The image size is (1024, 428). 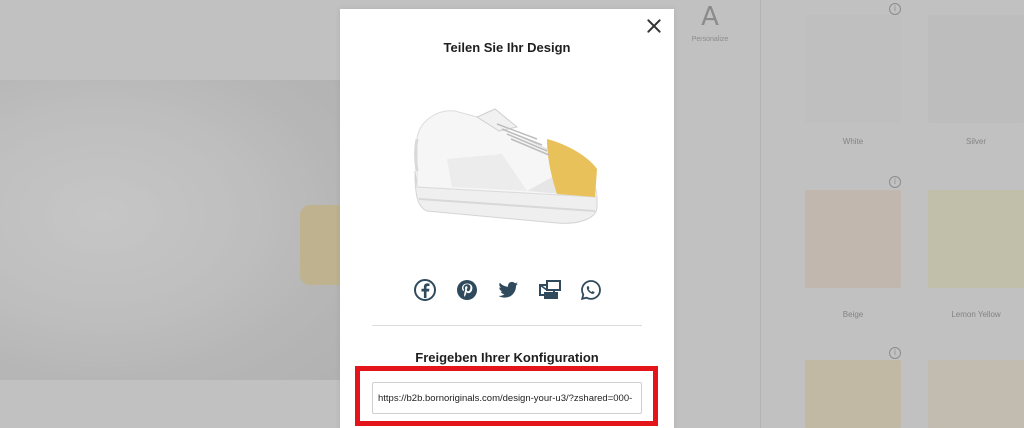 What do you see at coordinates (550, 290) in the screenshot?
I see `email-icon` at bounding box center [550, 290].